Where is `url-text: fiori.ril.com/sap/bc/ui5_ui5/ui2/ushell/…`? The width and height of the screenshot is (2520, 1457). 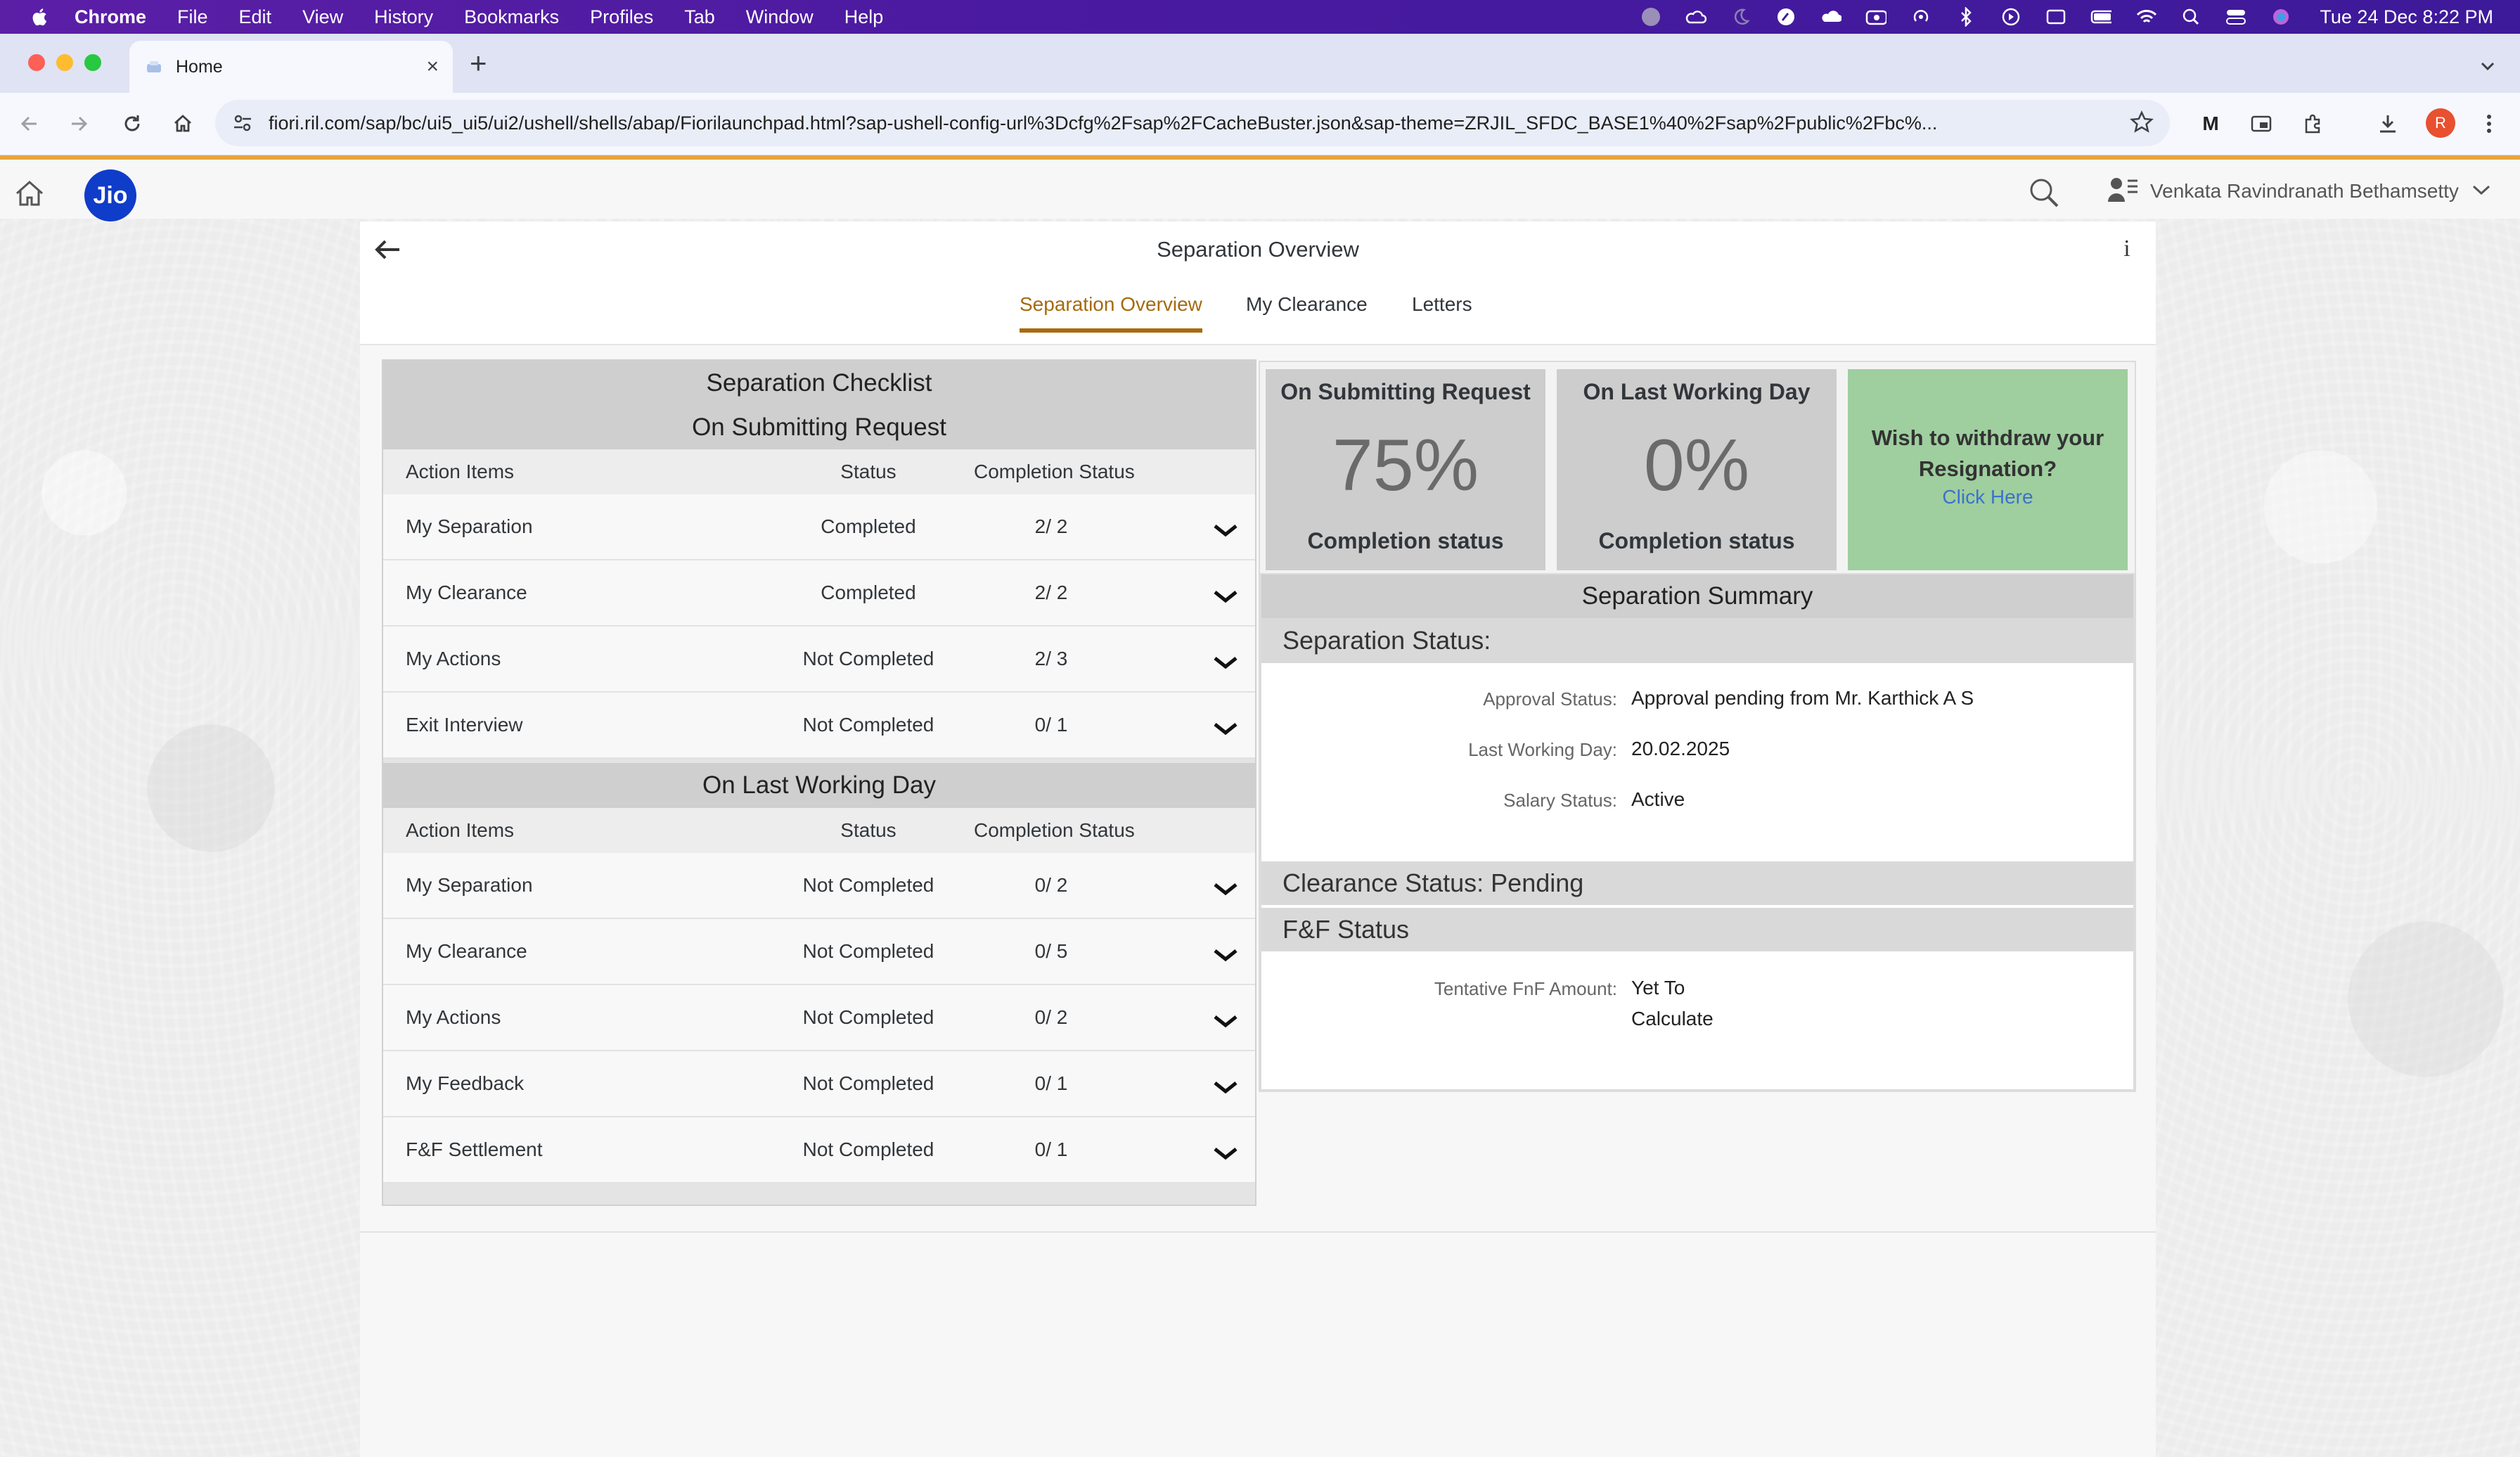
url-text: fiori.ril.com/sap/bc/ui5_ui5/ui2/ushell/… is located at coordinates (1193, 123).